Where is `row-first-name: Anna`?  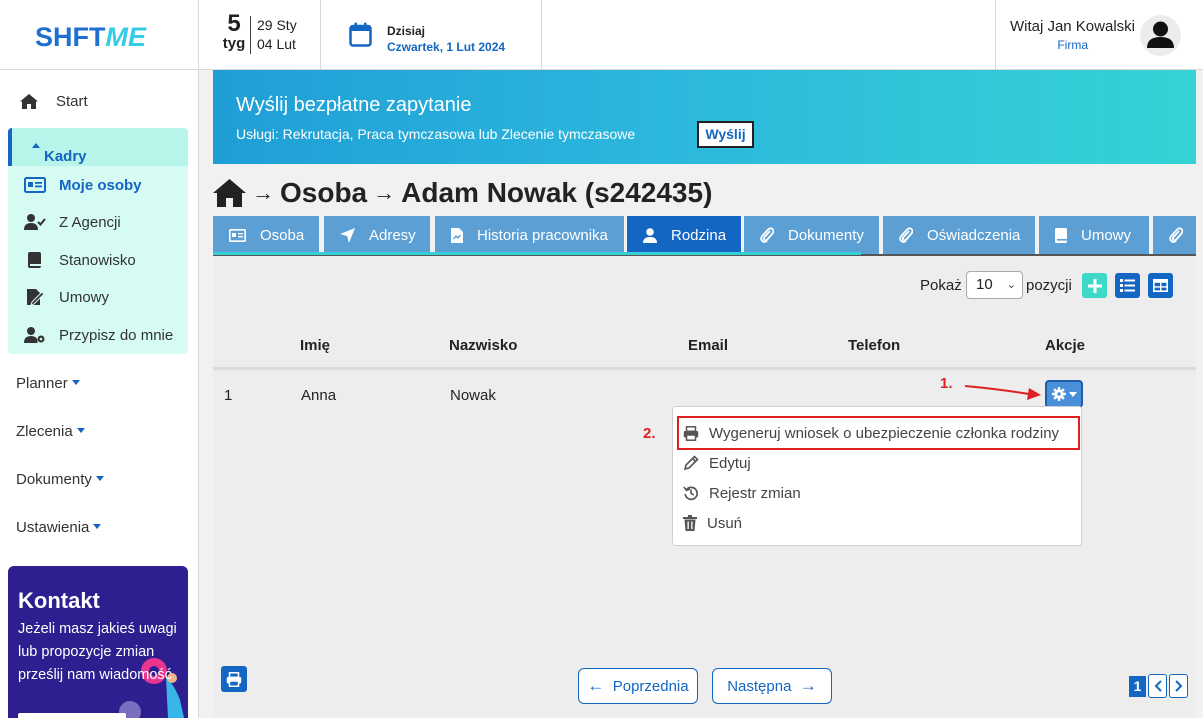
row-first-name: Anna is located at coordinates (319, 395).